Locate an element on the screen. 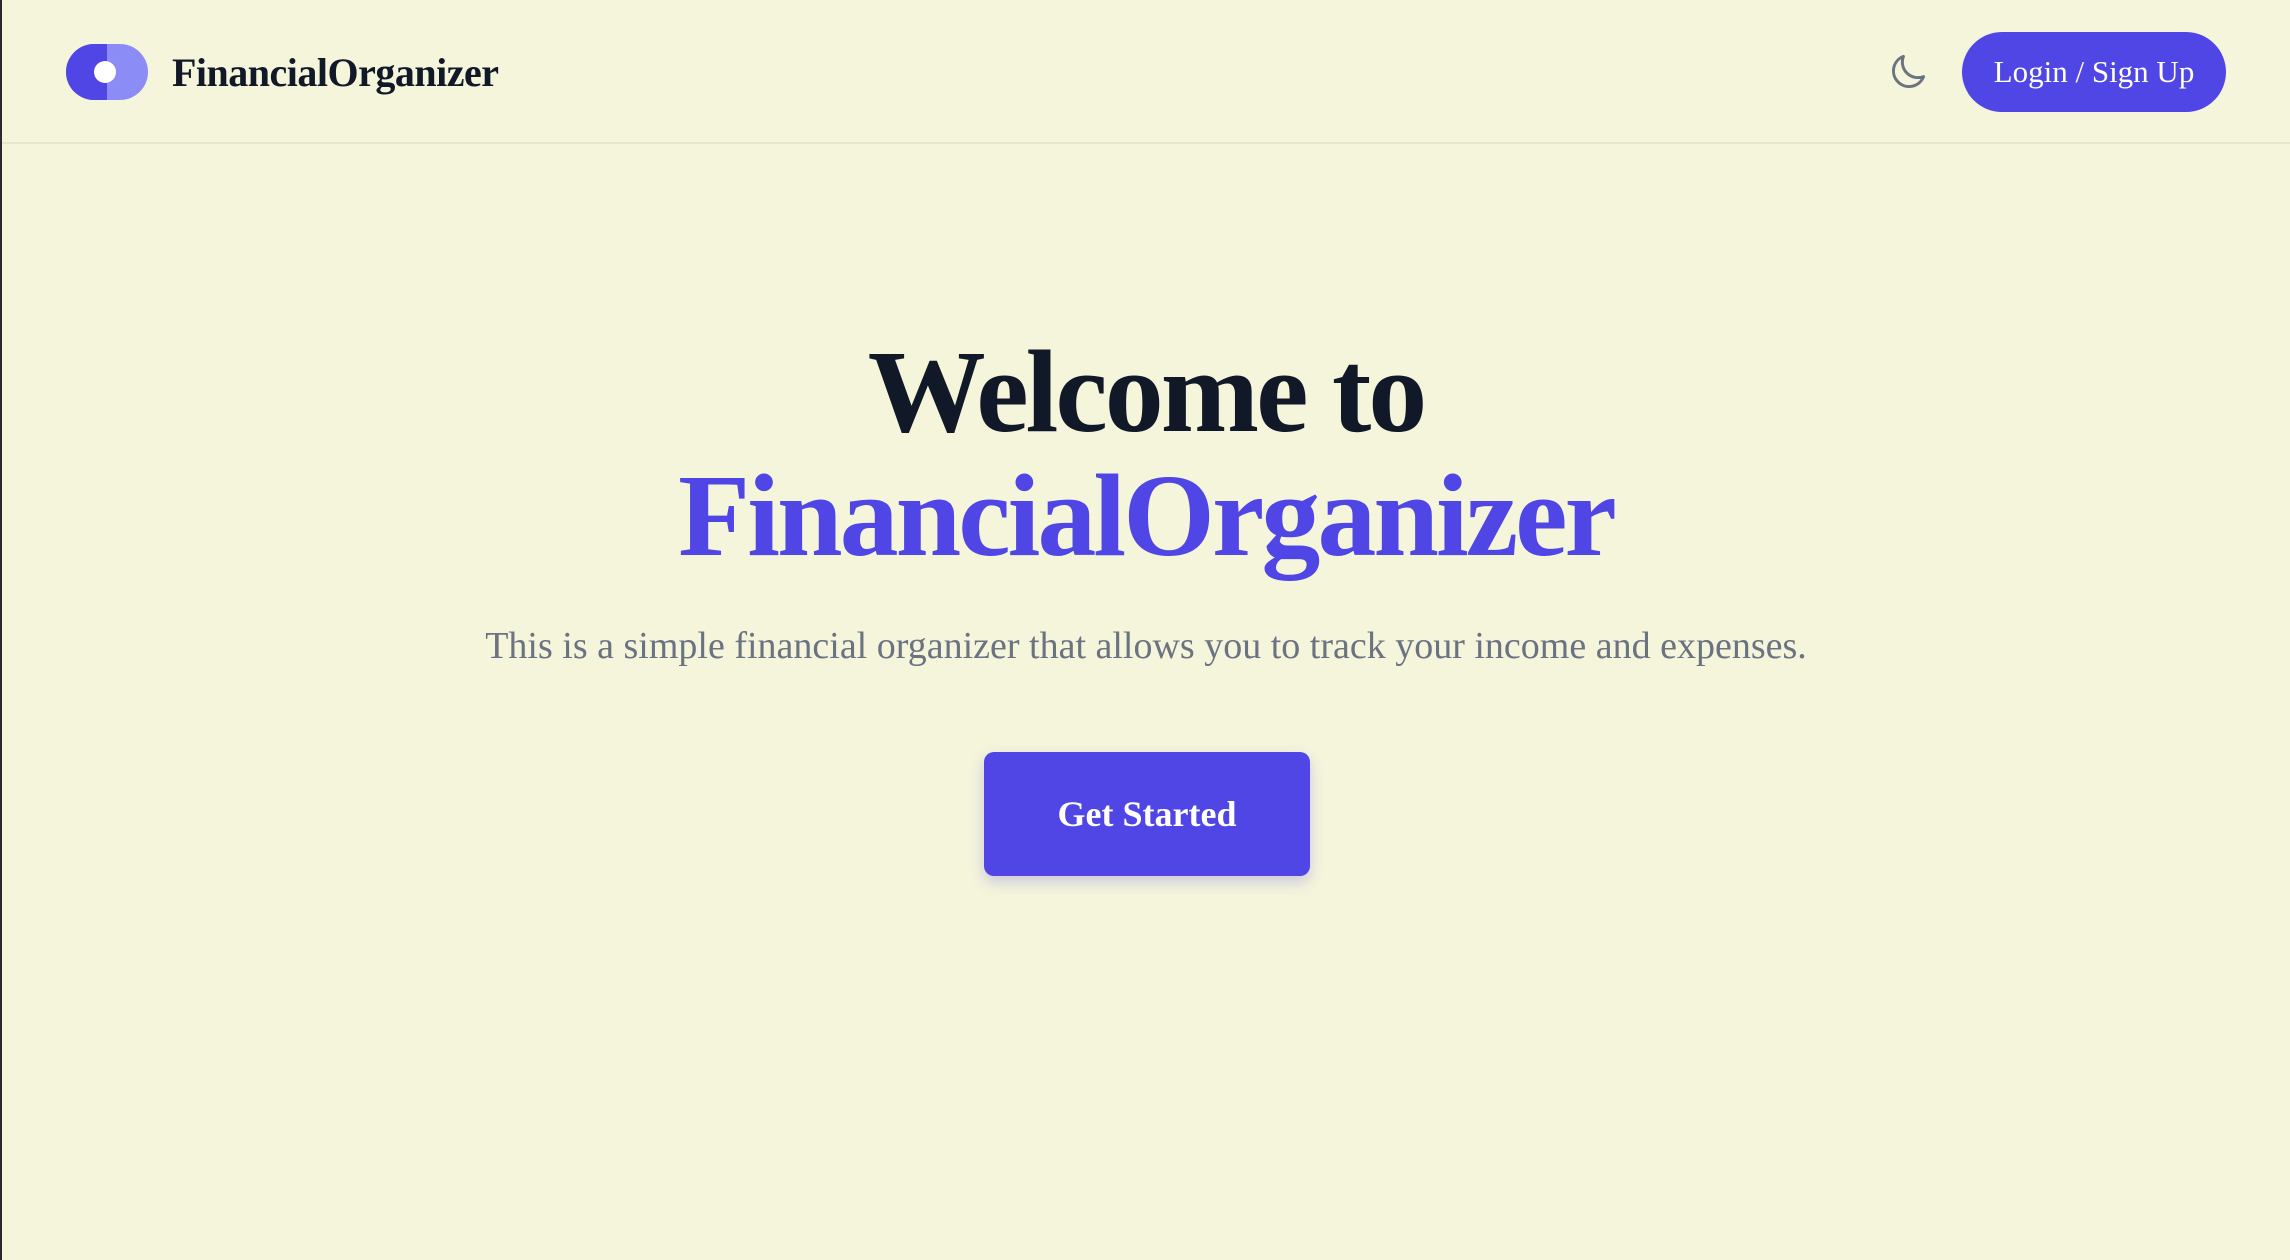  hero-title-brand: FinancialOrganizer is located at coordinates (1147, 515).